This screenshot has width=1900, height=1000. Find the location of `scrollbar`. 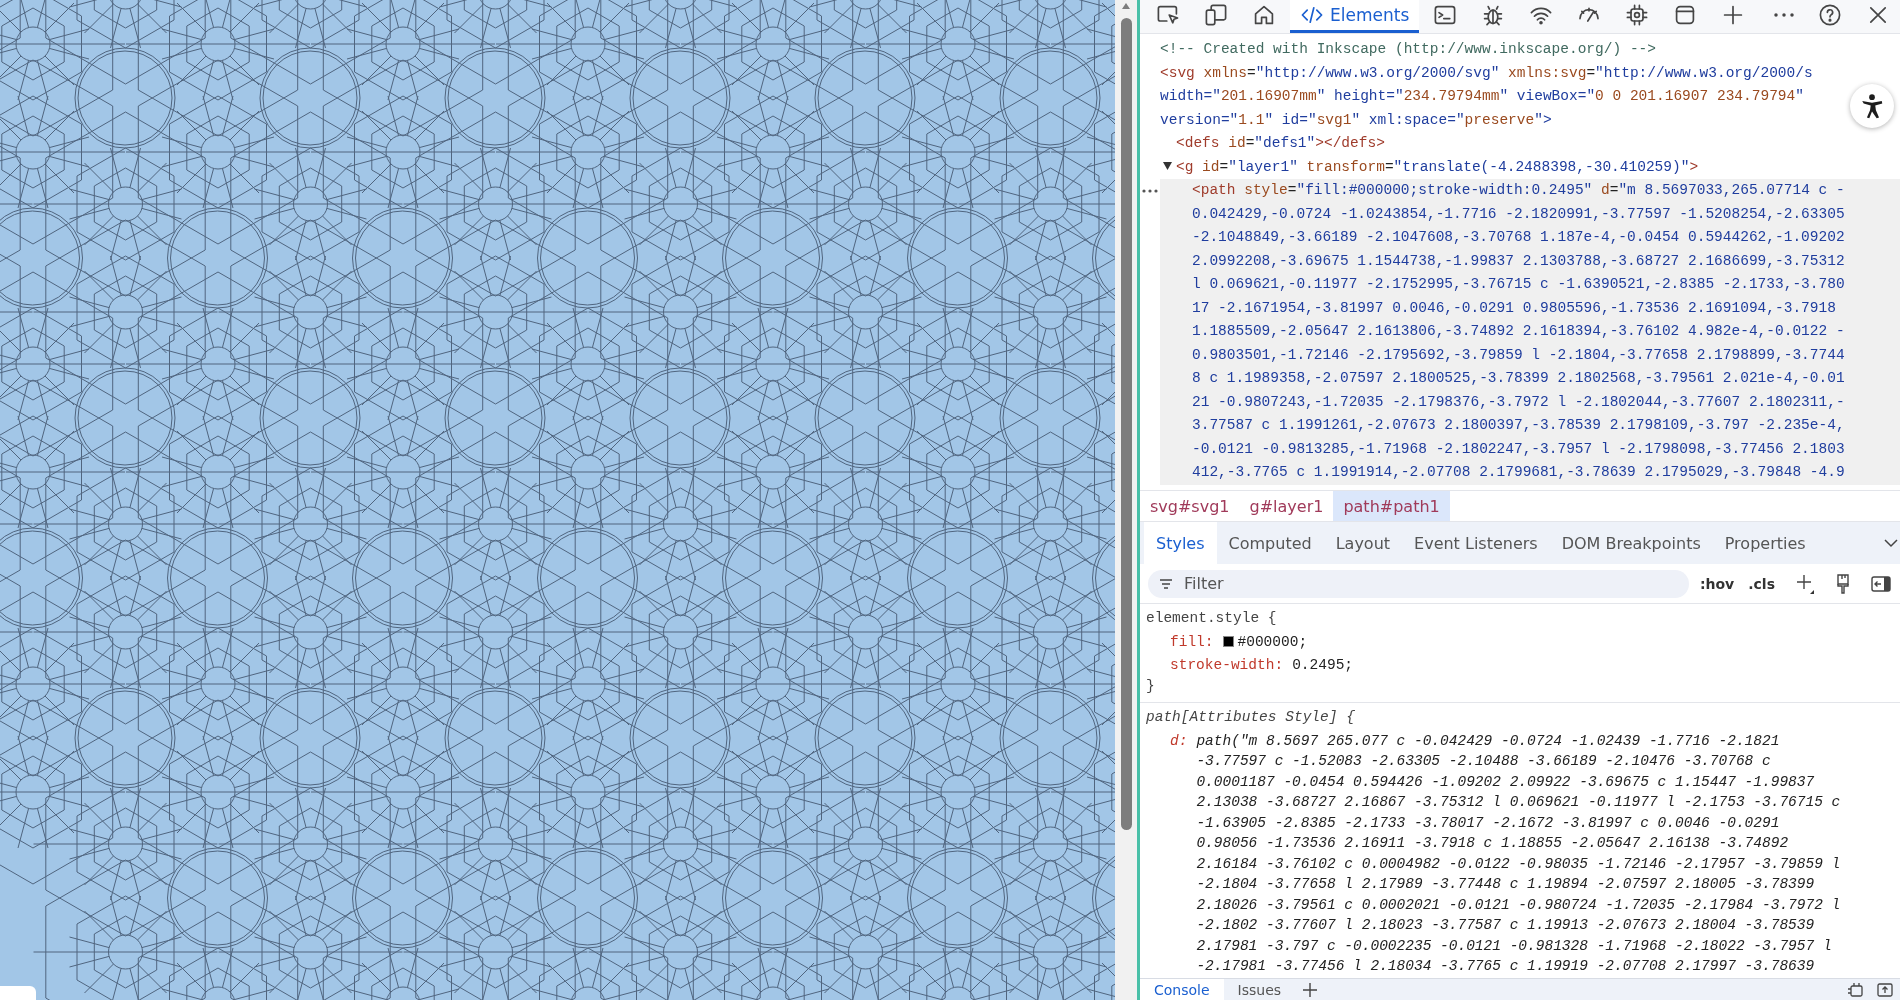

scrollbar is located at coordinates (1126, 500).